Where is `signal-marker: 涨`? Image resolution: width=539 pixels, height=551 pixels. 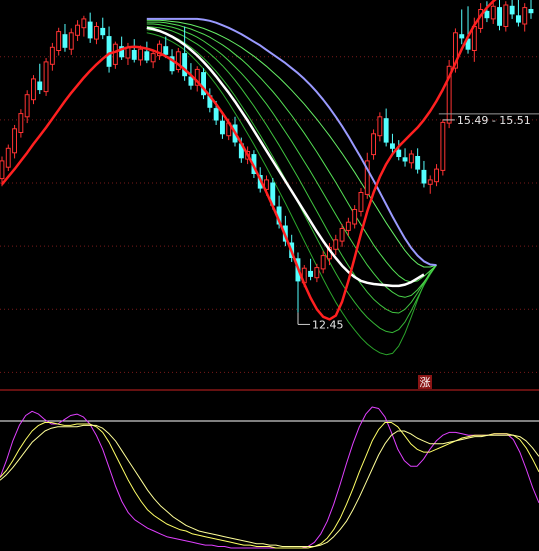 signal-marker: 涨 is located at coordinates (425, 382).